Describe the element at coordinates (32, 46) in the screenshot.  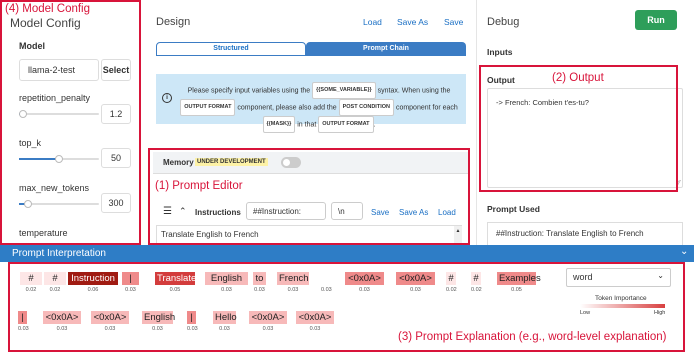
I see `model-label: Model` at that location.